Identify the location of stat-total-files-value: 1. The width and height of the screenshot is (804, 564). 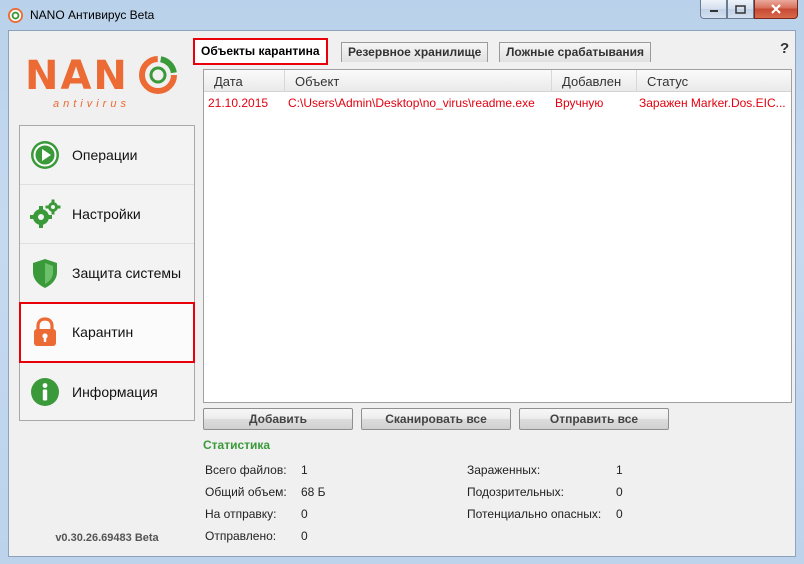
(304, 470).